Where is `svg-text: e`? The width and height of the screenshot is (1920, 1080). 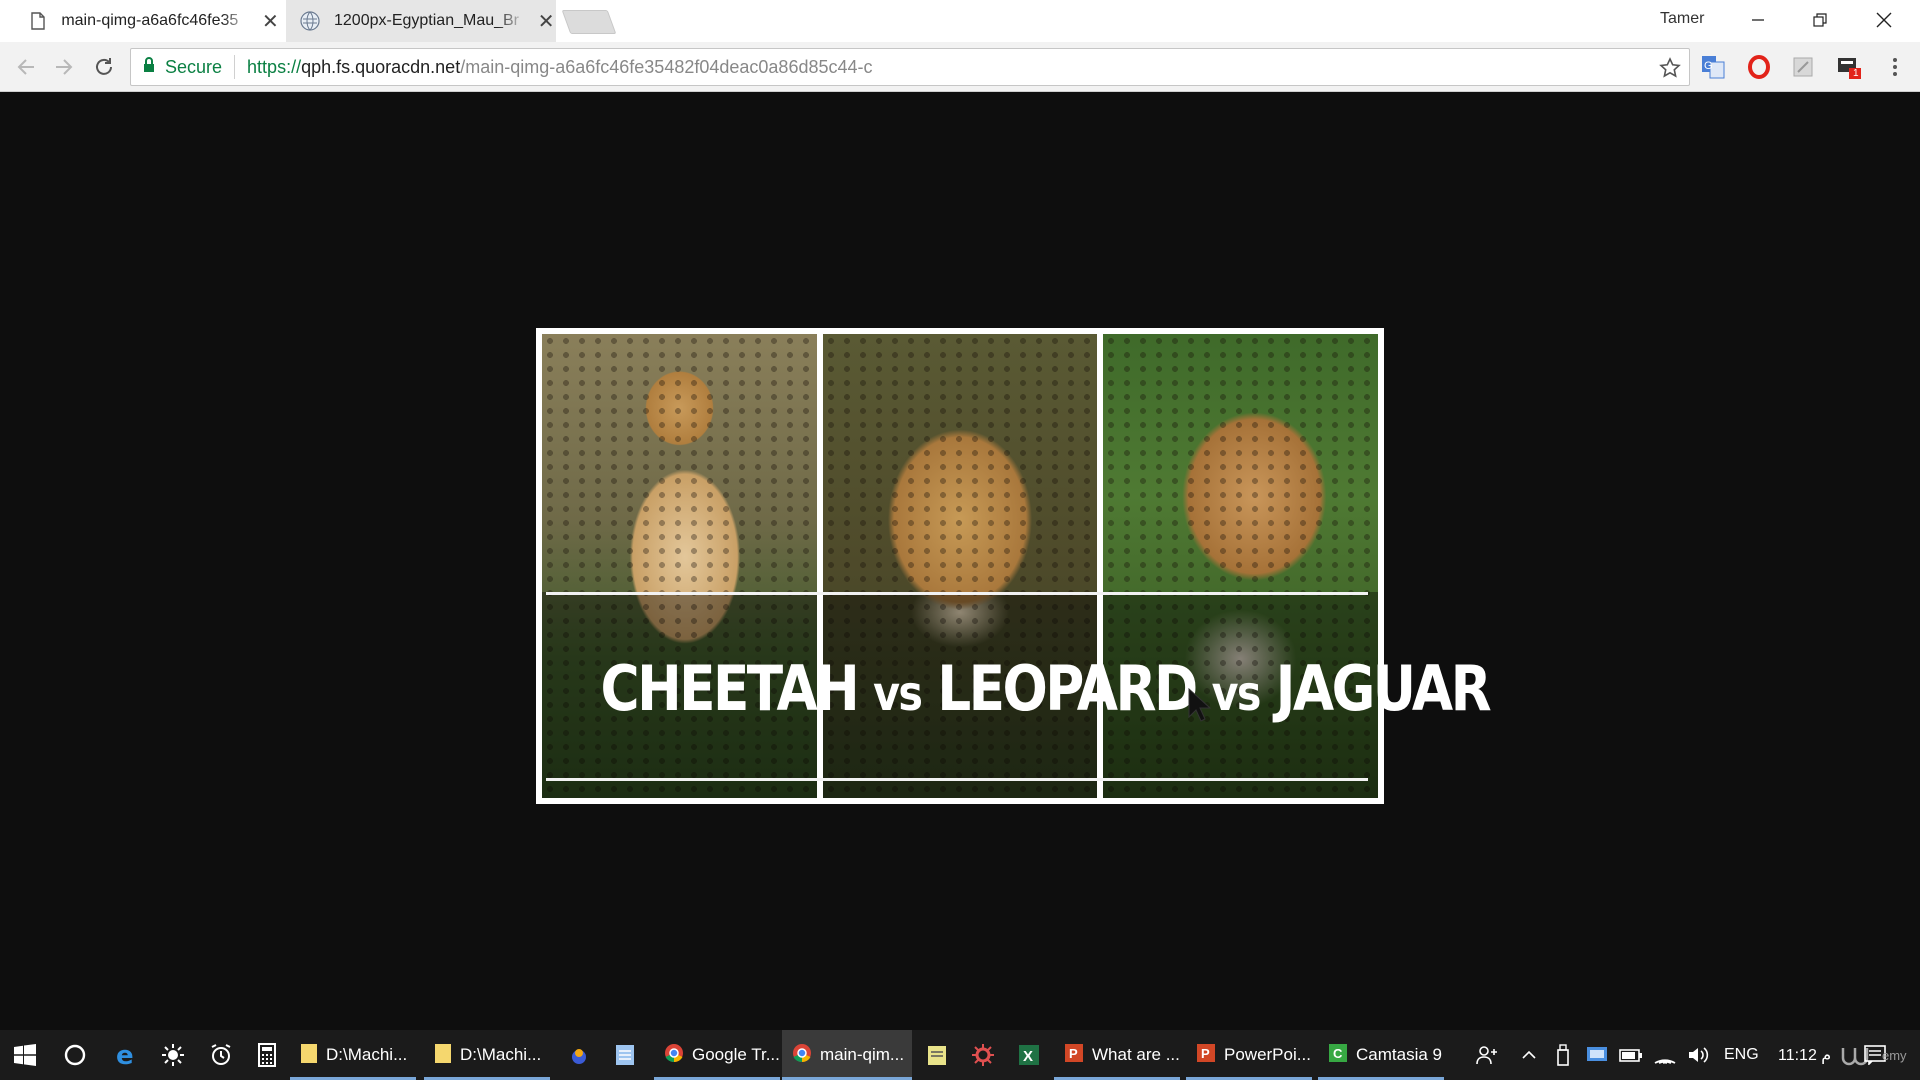
svg-text: e is located at coordinates (125, 1055).